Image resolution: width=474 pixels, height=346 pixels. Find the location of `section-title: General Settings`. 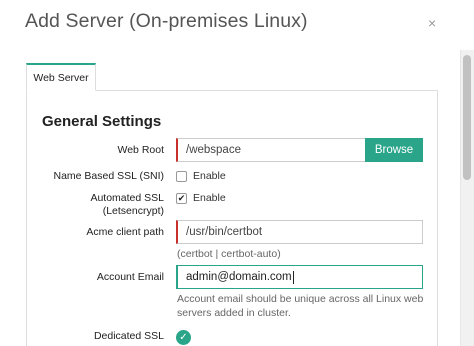

section-title: General Settings is located at coordinates (102, 121).